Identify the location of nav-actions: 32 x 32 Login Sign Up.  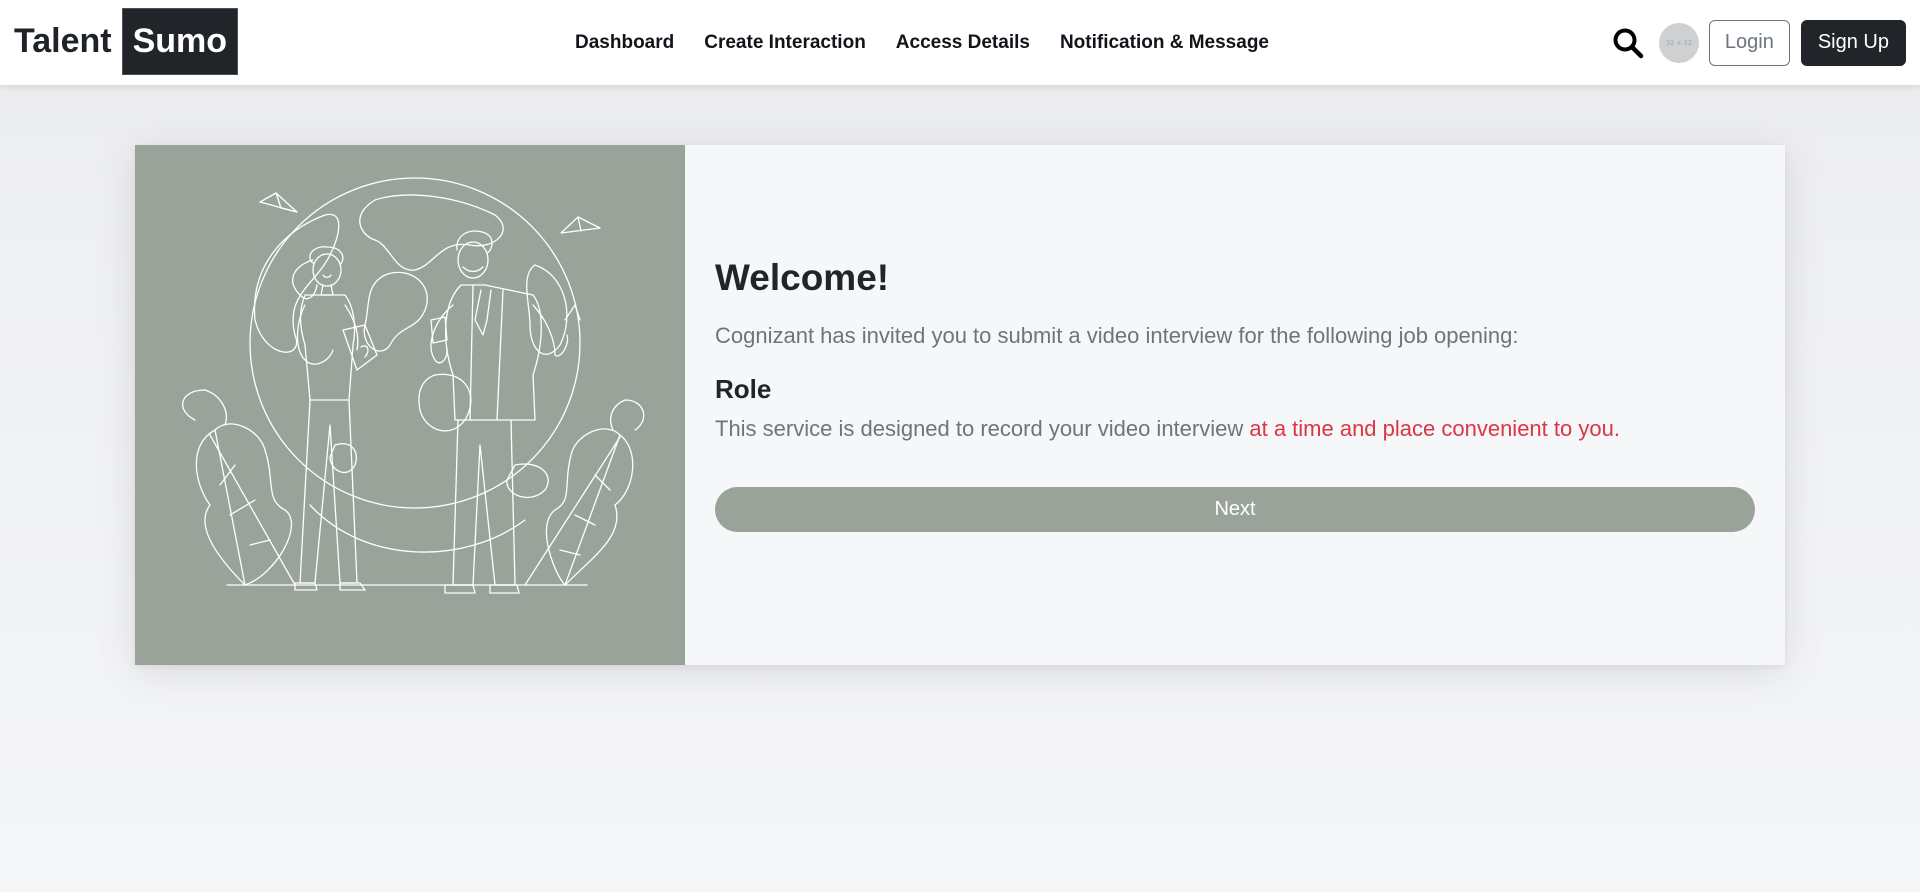
(1758, 42).